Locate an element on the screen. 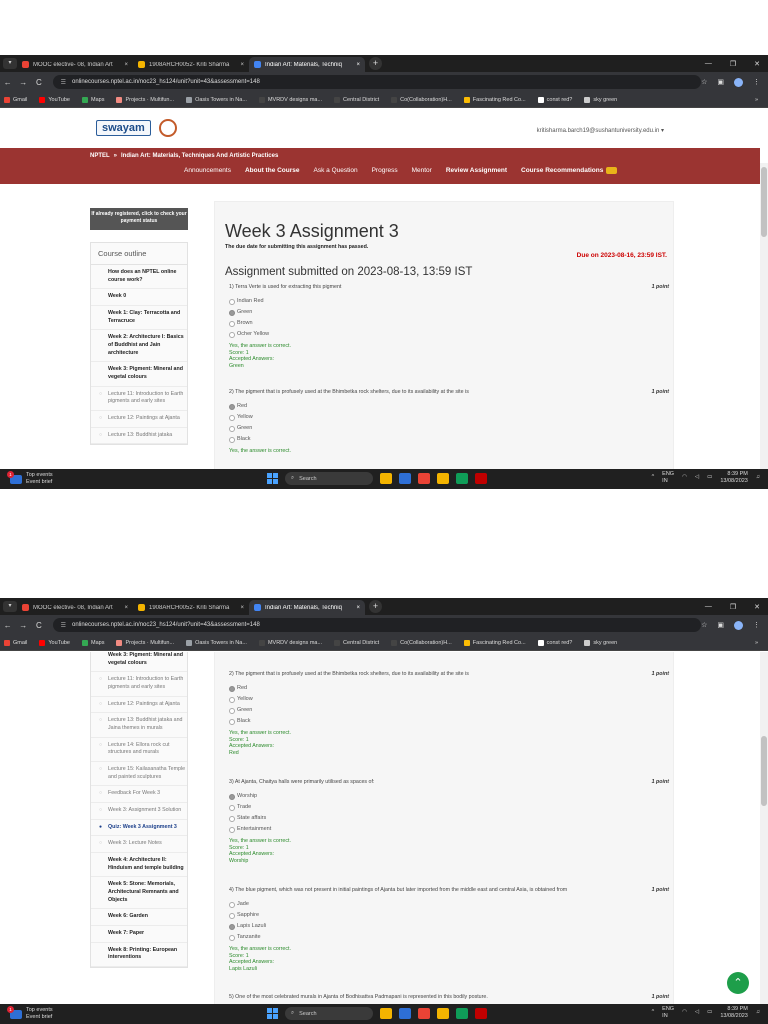  menu-icon: ⋮ is located at coordinates (756, 625).